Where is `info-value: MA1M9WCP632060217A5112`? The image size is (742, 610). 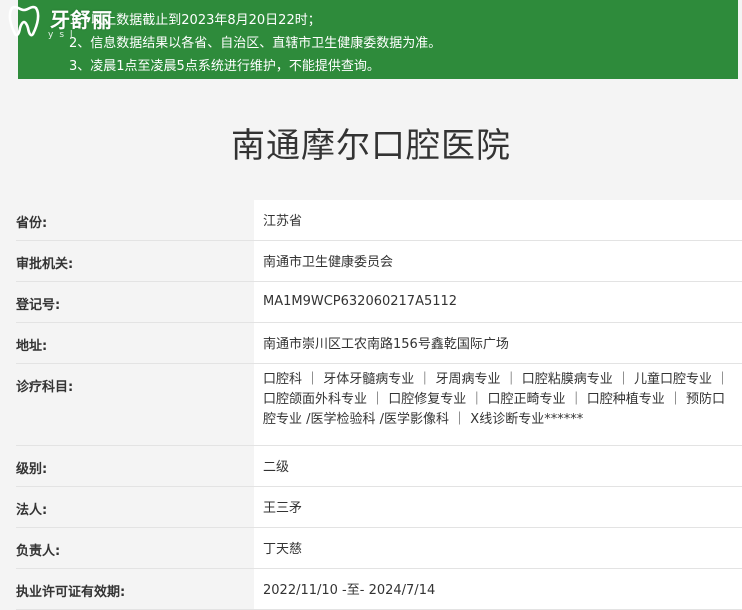 info-value: MA1M9WCP632060217A5112 is located at coordinates (498, 302).